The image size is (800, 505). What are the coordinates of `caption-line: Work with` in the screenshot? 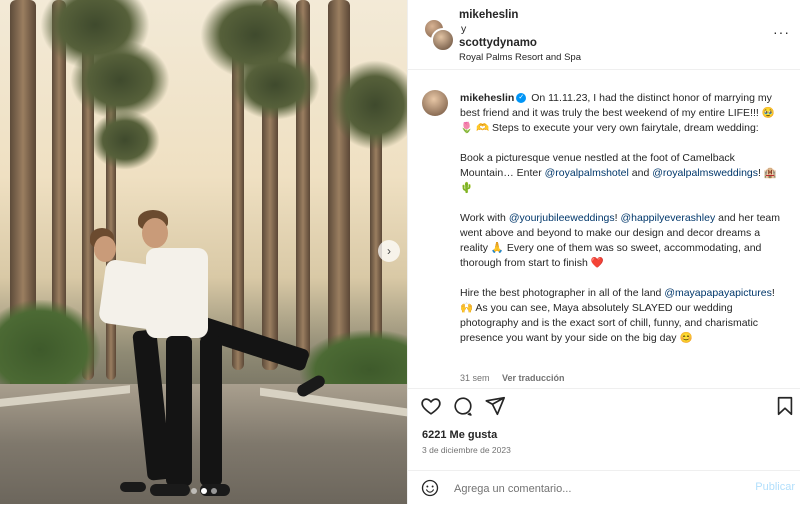 It's located at (484, 218).